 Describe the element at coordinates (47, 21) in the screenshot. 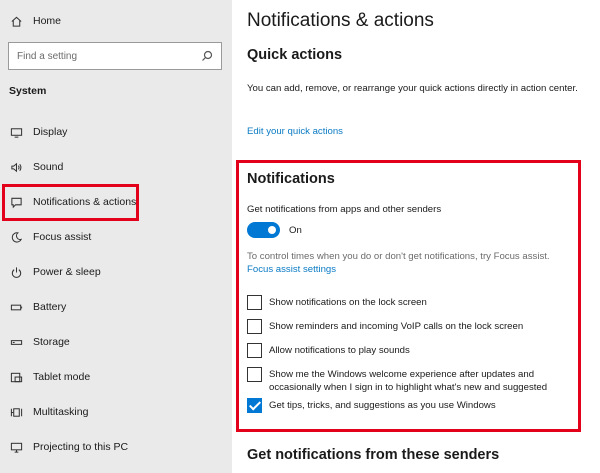

I see `sidebar-home-label: Home` at that location.